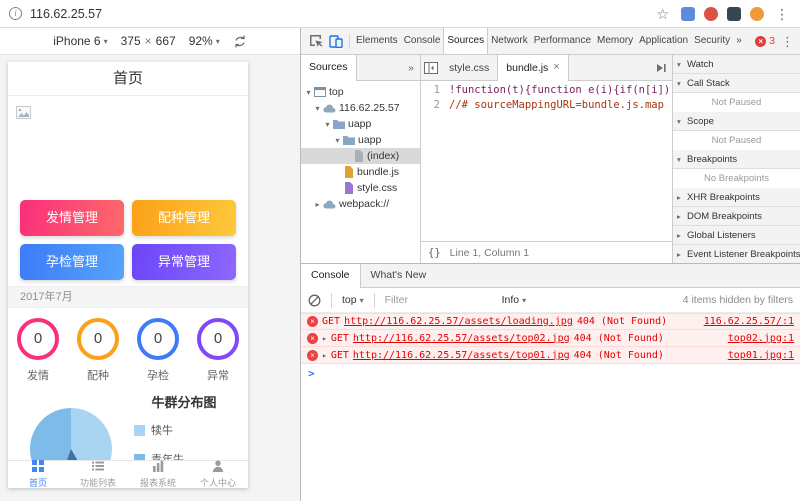 The width and height of the screenshot is (800, 501). I want to click on stat-label: 异常, so click(218, 376).